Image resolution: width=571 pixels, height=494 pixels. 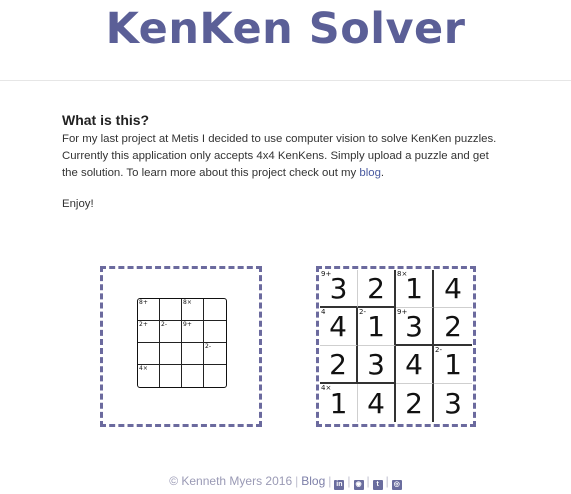 What do you see at coordinates (78, 204) in the screenshot?
I see `enjoy-text: Enjoy!` at bounding box center [78, 204].